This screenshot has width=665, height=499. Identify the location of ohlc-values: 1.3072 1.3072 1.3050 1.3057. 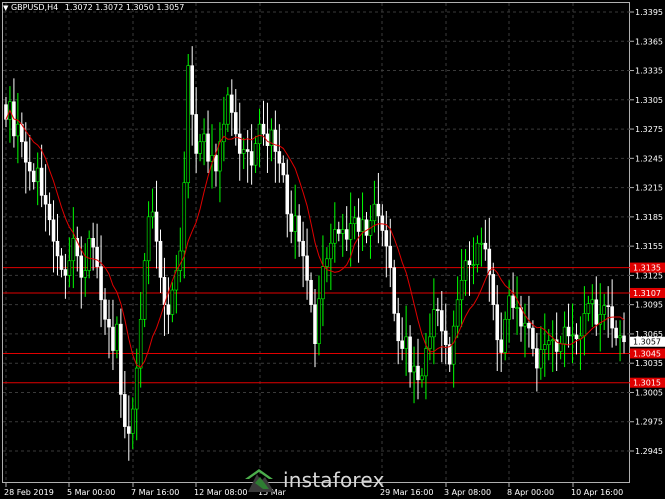
(124, 7).